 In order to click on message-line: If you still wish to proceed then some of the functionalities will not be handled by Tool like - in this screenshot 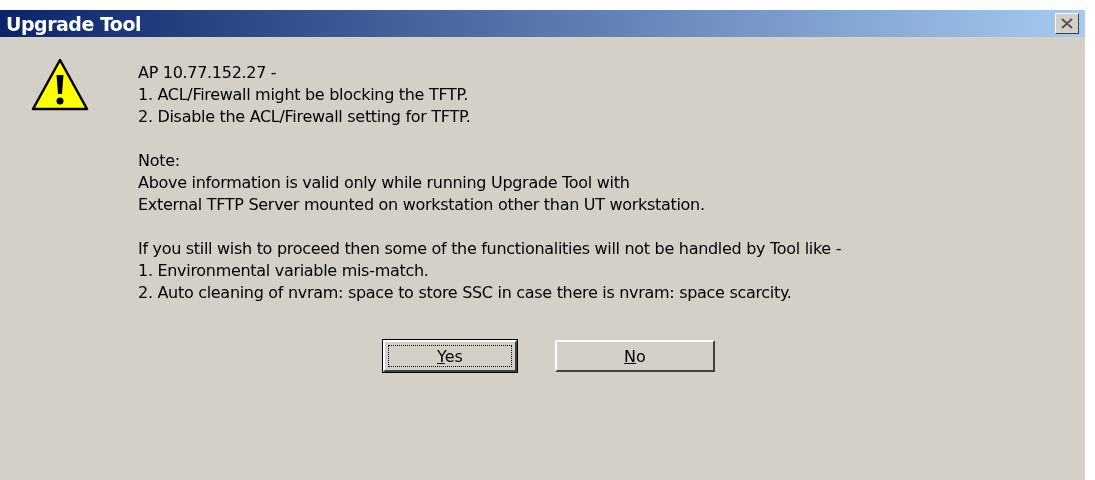, I will do `click(490, 249)`.